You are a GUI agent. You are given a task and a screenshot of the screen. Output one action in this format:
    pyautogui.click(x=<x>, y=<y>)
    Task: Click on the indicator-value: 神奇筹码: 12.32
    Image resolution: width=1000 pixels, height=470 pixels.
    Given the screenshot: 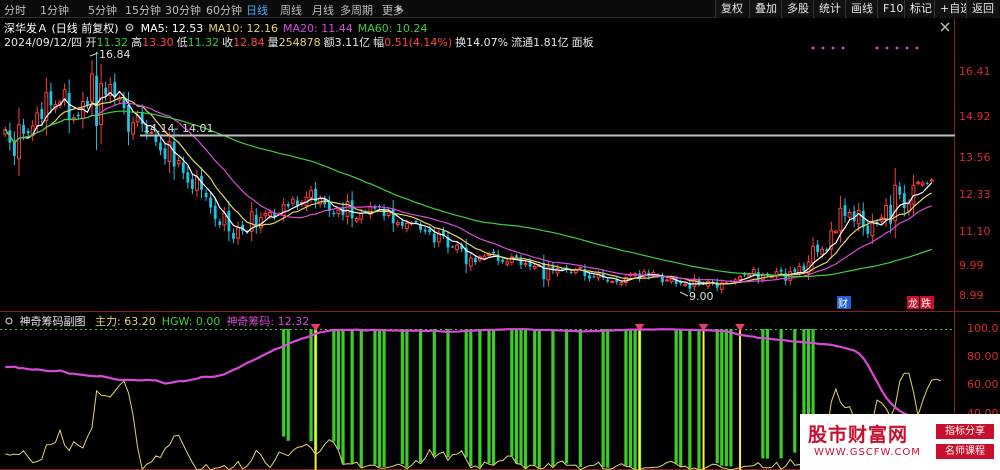 What is the action you would take?
    pyautogui.click(x=268, y=321)
    